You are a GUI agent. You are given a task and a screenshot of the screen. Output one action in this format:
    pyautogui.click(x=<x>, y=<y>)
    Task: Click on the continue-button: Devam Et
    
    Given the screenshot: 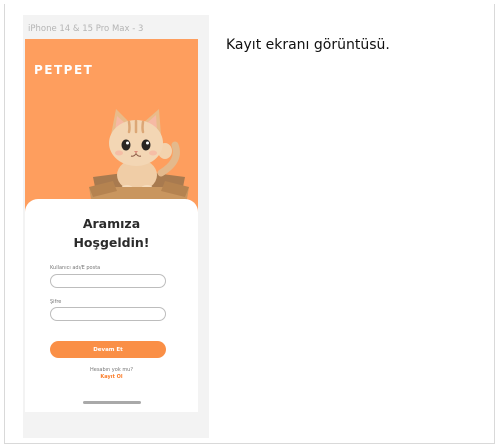 What is the action you would take?
    pyautogui.click(x=108, y=349)
    